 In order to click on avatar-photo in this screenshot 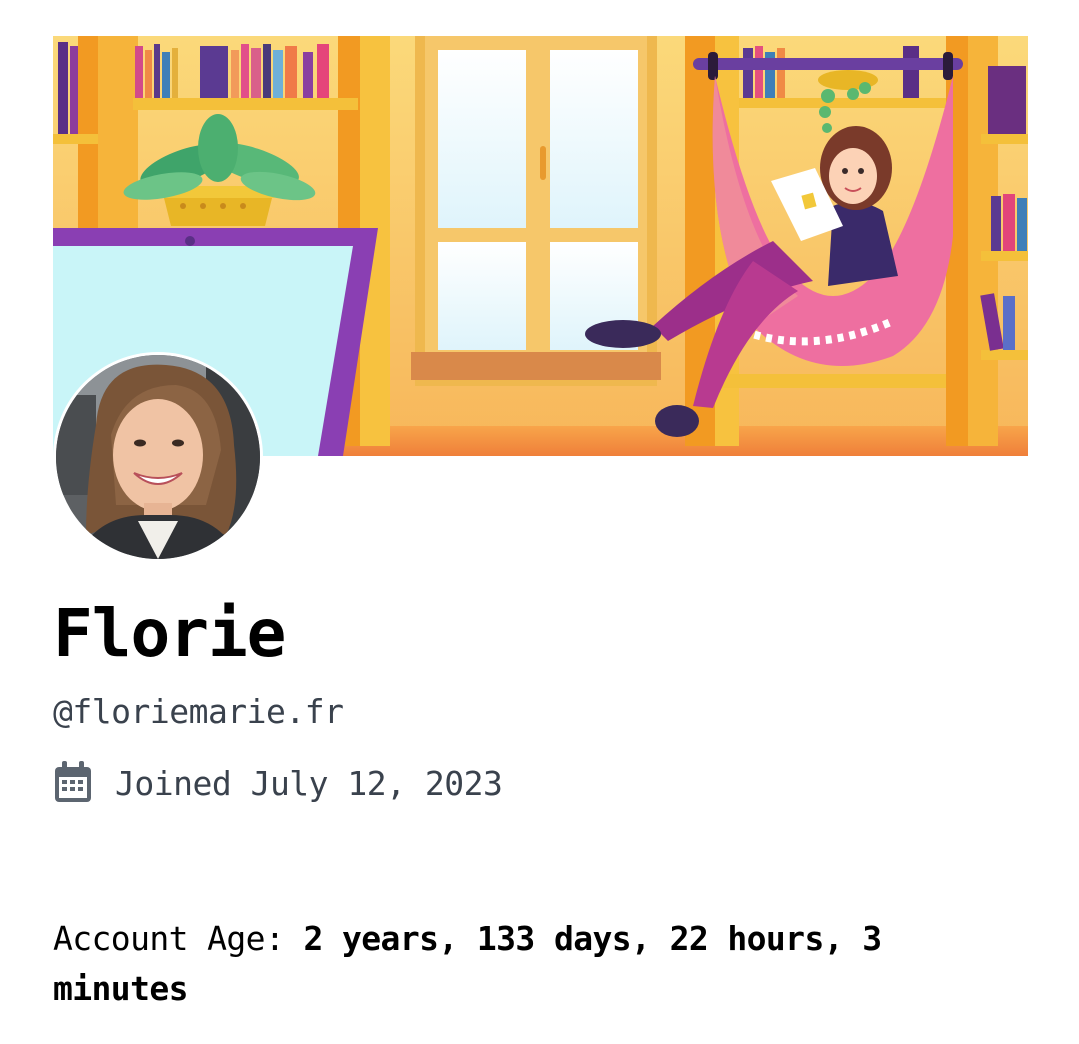, I will do `click(158, 457)`.